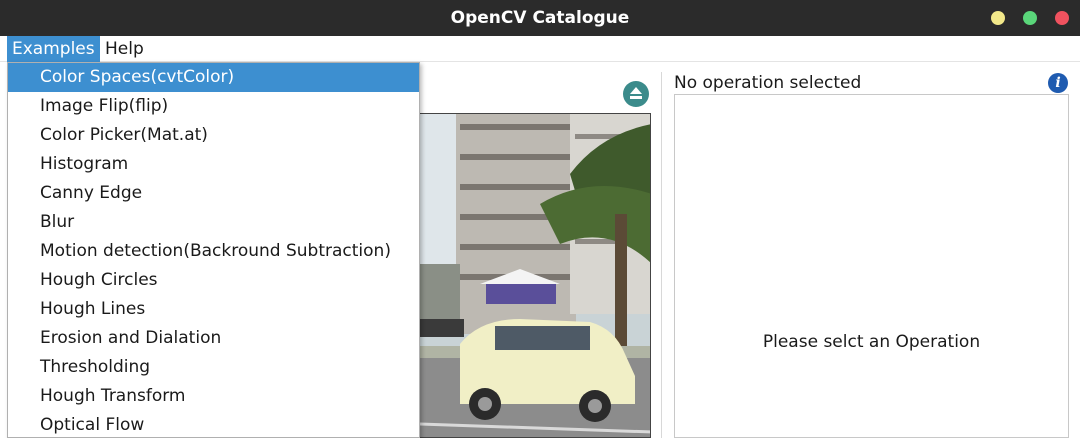 The height and width of the screenshot is (438, 1080). What do you see at coordinates (871, 342) in the screenshot?
I see `operation-placeholder: Please selct an Operation` at bounding box center [871, 342].